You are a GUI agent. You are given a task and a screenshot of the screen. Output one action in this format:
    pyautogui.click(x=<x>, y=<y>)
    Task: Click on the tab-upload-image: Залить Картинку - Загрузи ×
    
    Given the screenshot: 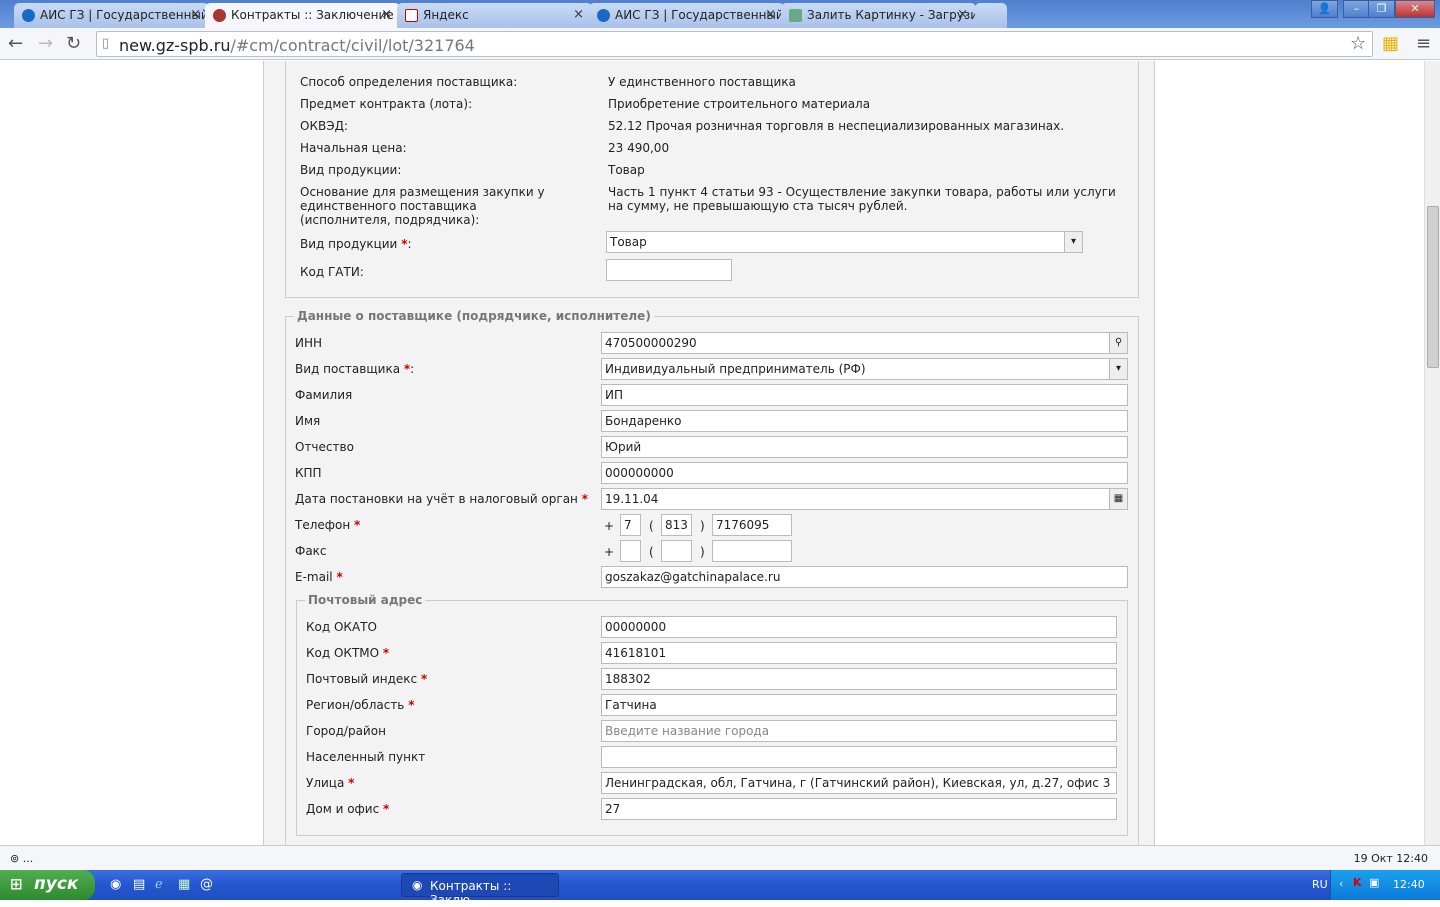 What is the action you would take?
    pyautogui.click(x=878, y=15)
    